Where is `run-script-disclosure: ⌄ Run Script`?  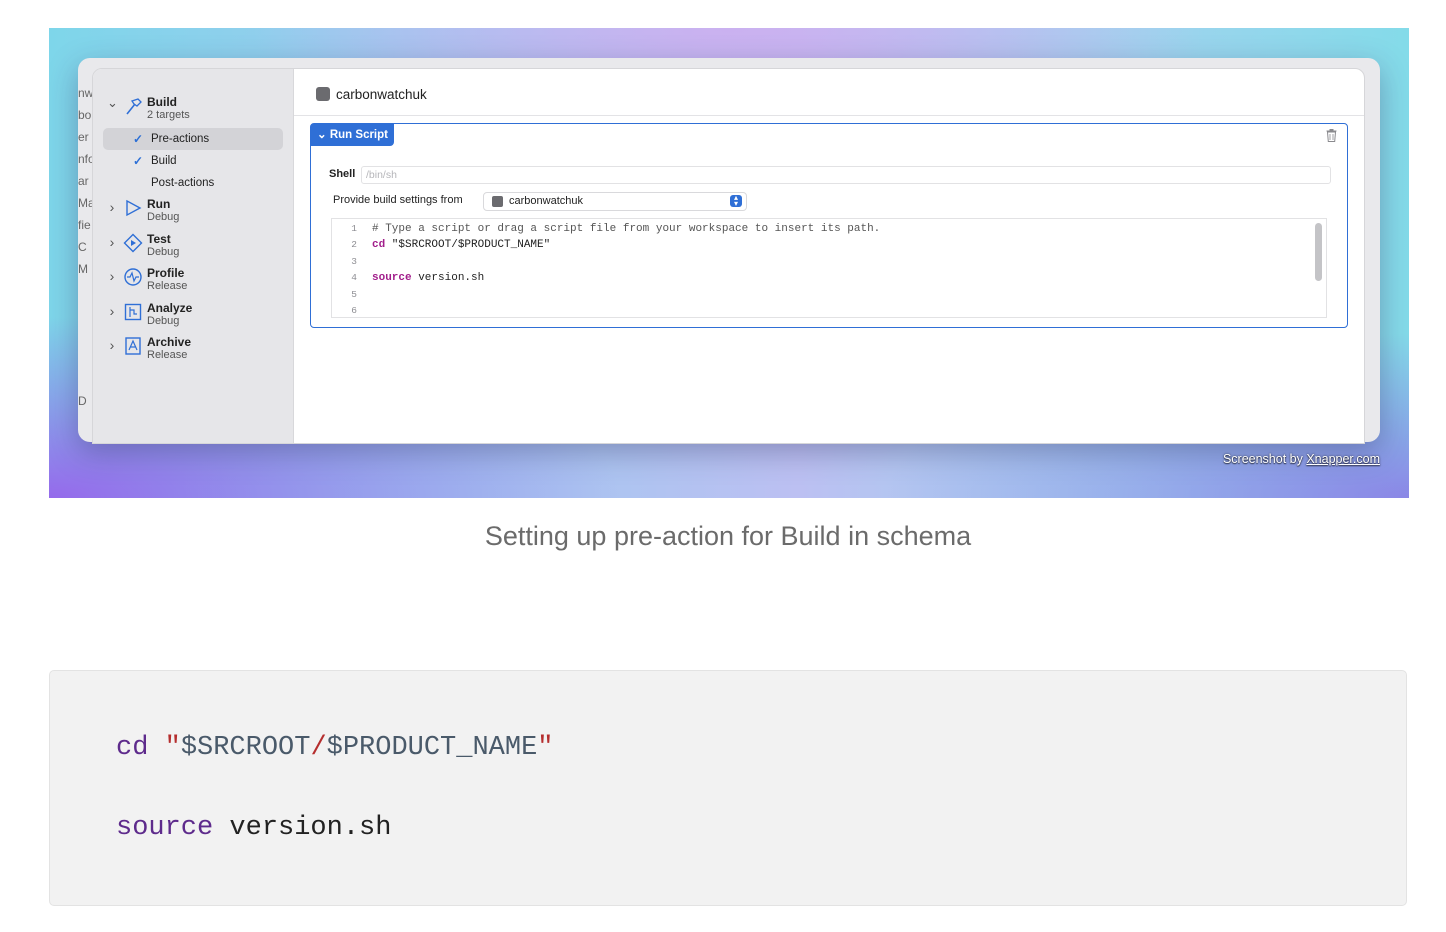
run-script-disclosure: ⌄ Run Script is located at coordinates (352, 135).